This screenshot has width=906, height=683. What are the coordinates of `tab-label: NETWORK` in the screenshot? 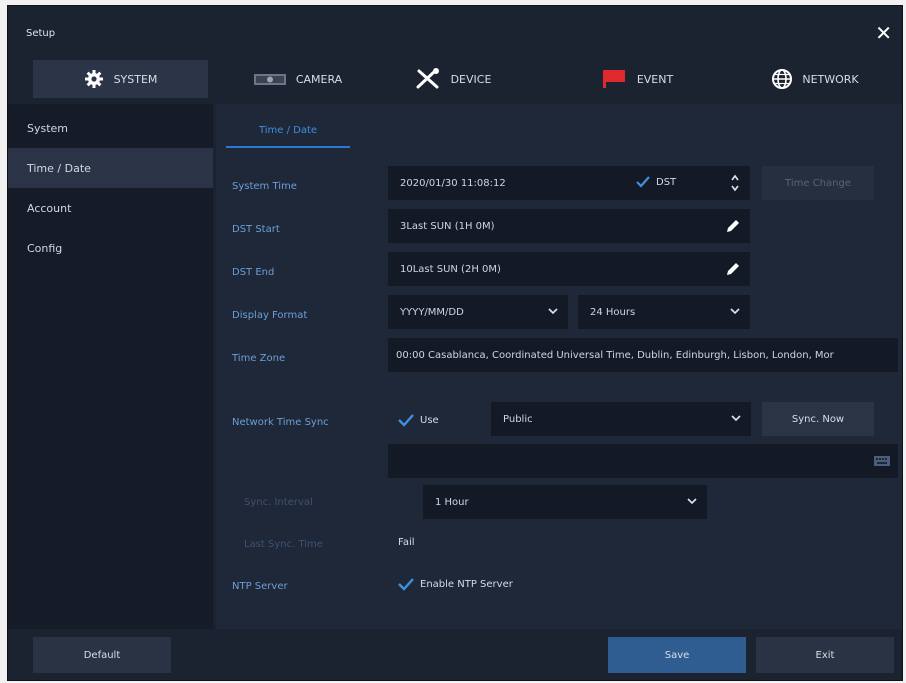 It's located at (830, 79).